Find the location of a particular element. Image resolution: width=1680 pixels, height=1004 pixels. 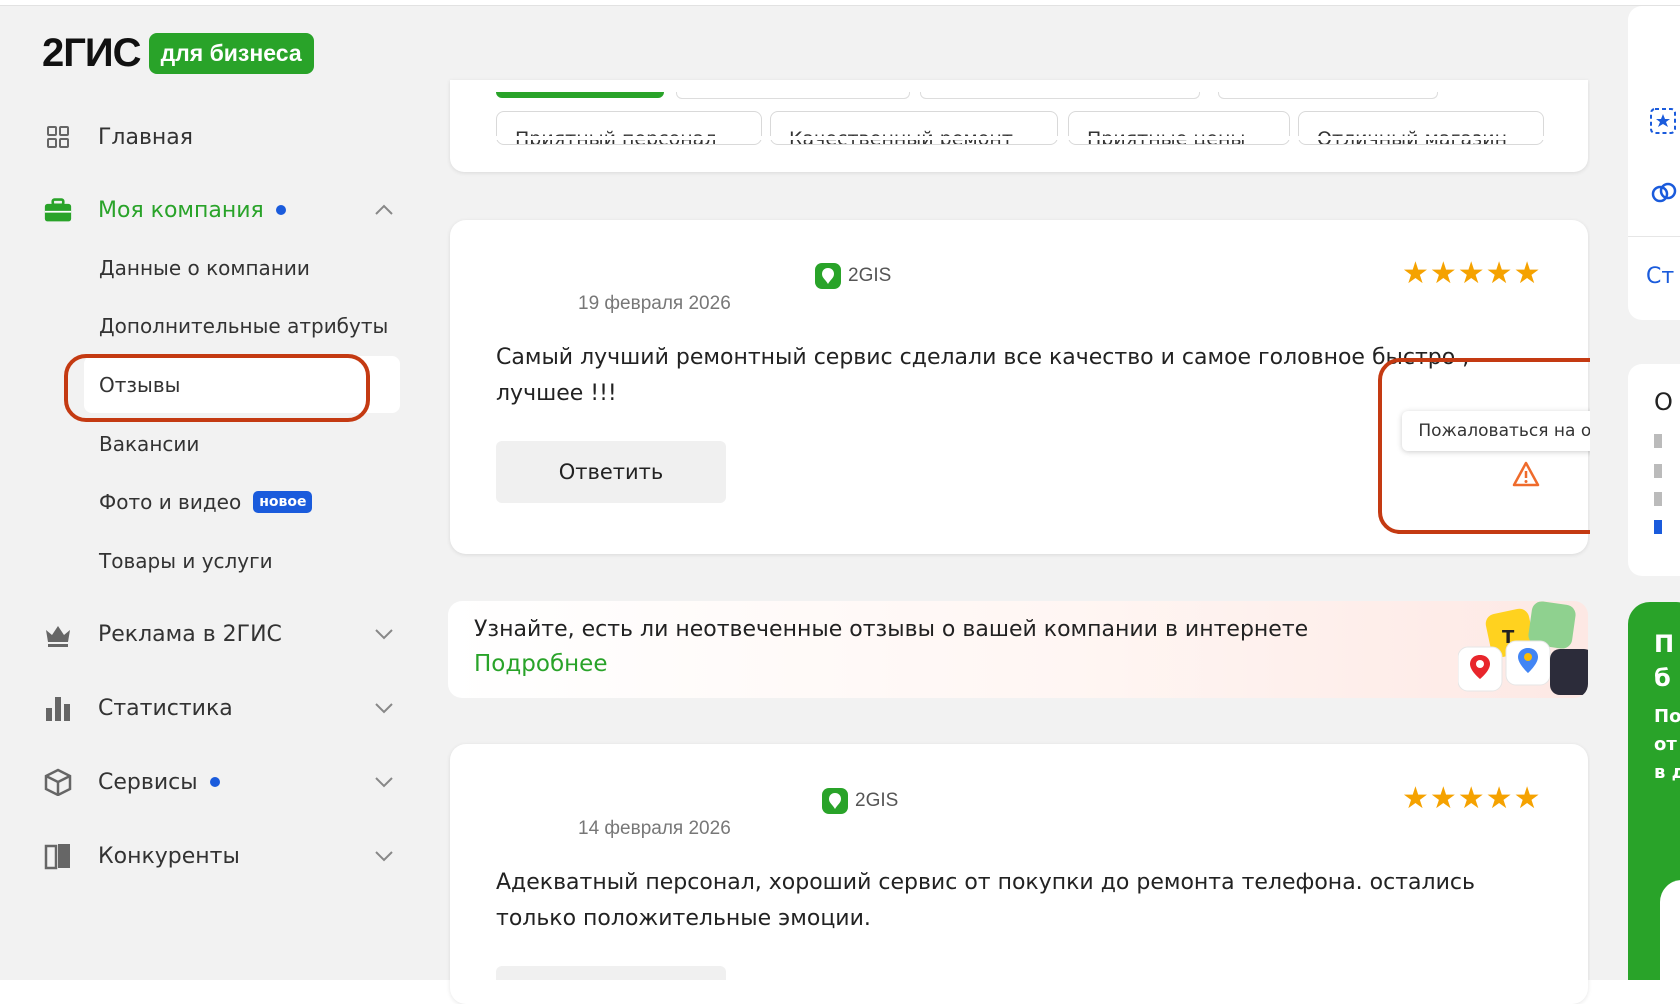

sidebar-subitem-attributes: Дополнительные атрибуты is located at coordinates (243, 326).